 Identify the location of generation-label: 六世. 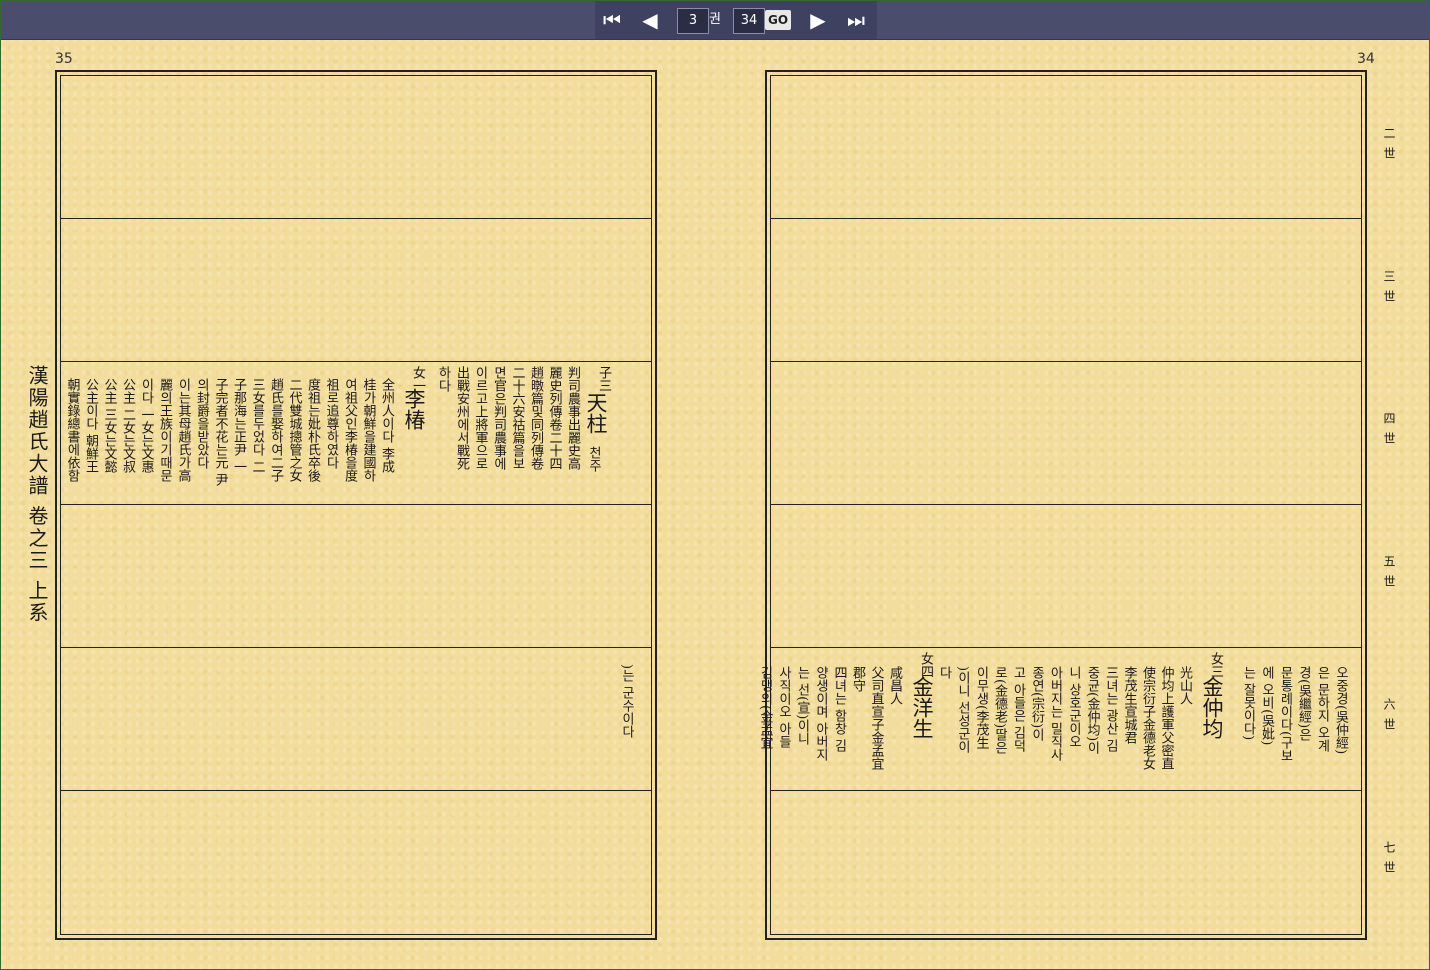
(1389, 718).